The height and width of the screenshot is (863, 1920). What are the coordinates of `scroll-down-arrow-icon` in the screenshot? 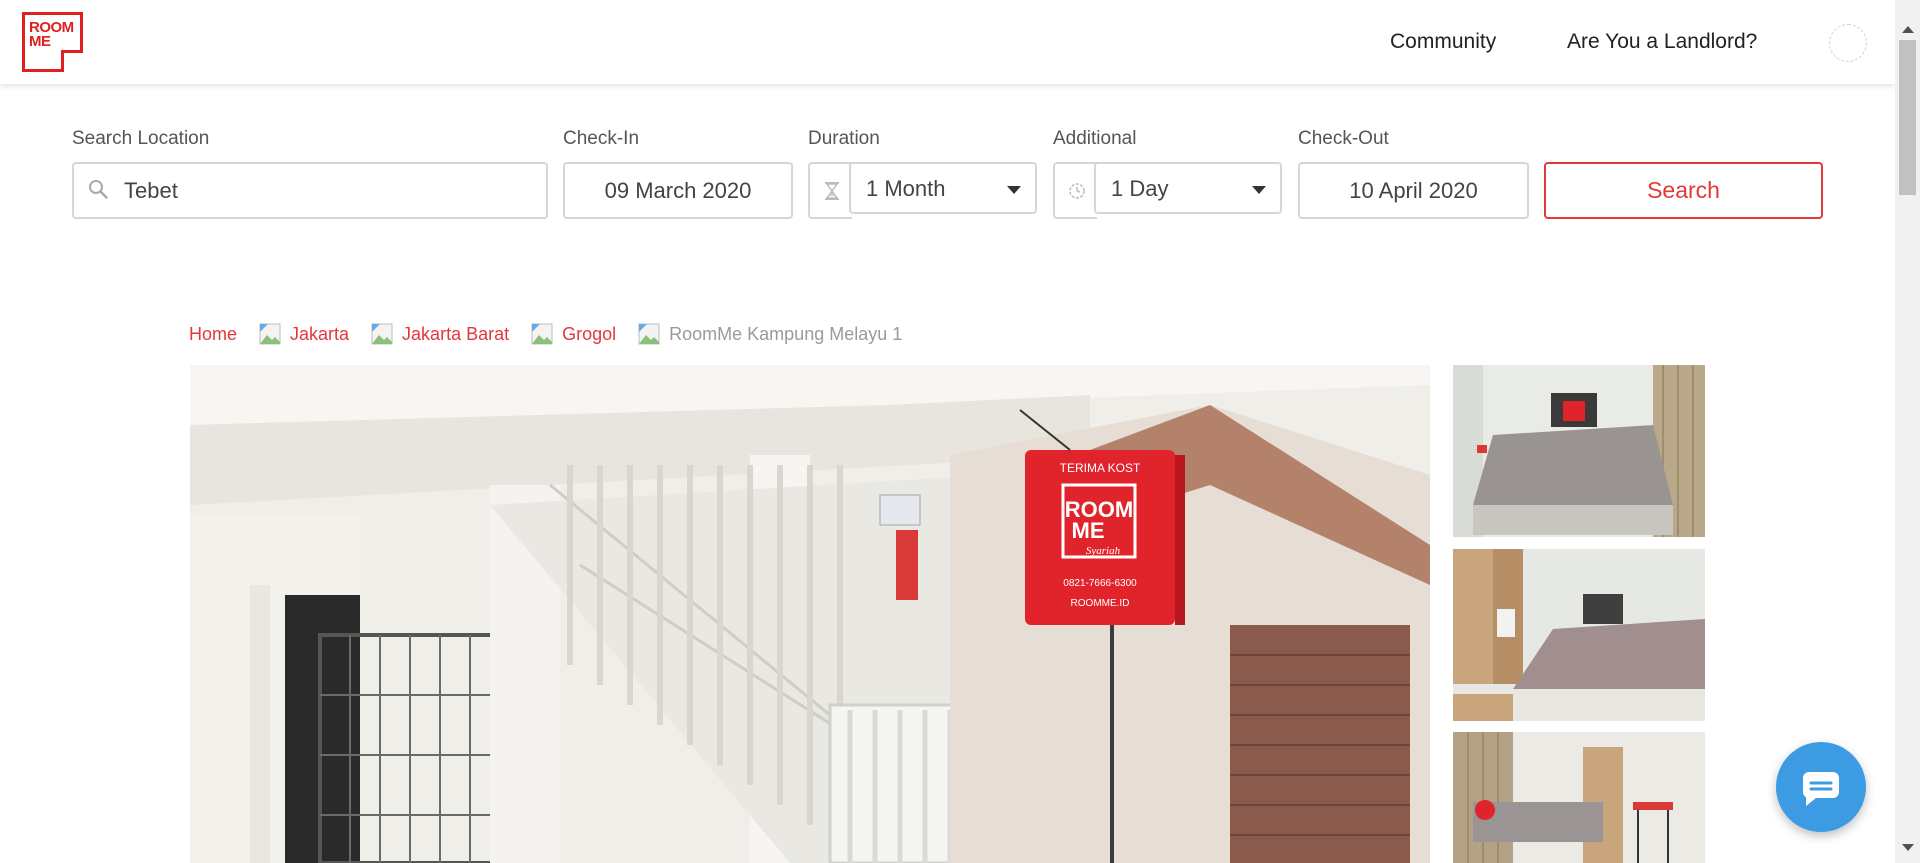 It's located at (1908, 847).